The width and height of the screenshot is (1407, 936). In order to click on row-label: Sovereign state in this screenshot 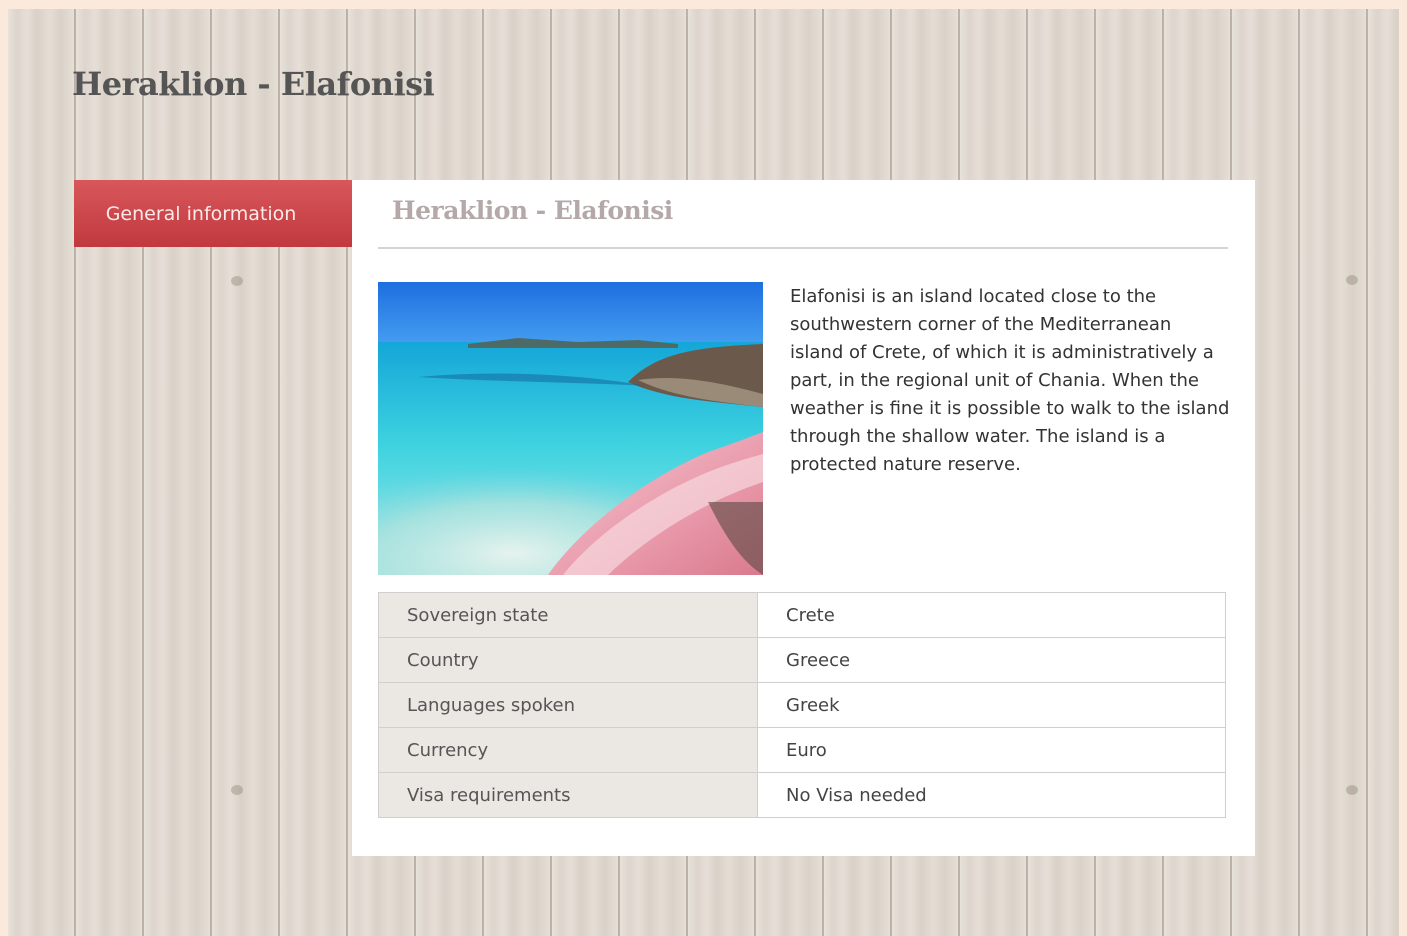, I will do `click(568, 615)`.